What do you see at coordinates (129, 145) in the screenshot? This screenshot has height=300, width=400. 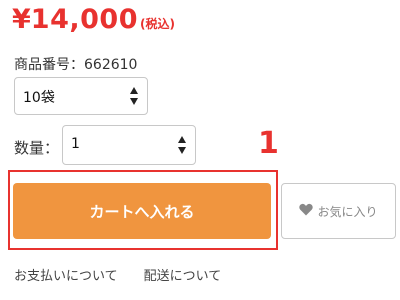 I see `quantity-select: 1` at bounding box center [129, 145].